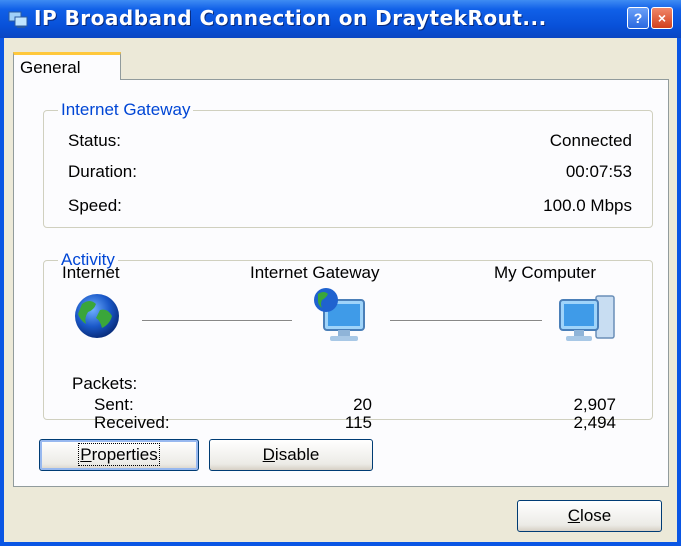  What do you see at coordinates (94, 140) in the screenshot?
I see `status-label: Status:` at bounding box center [94, 140].